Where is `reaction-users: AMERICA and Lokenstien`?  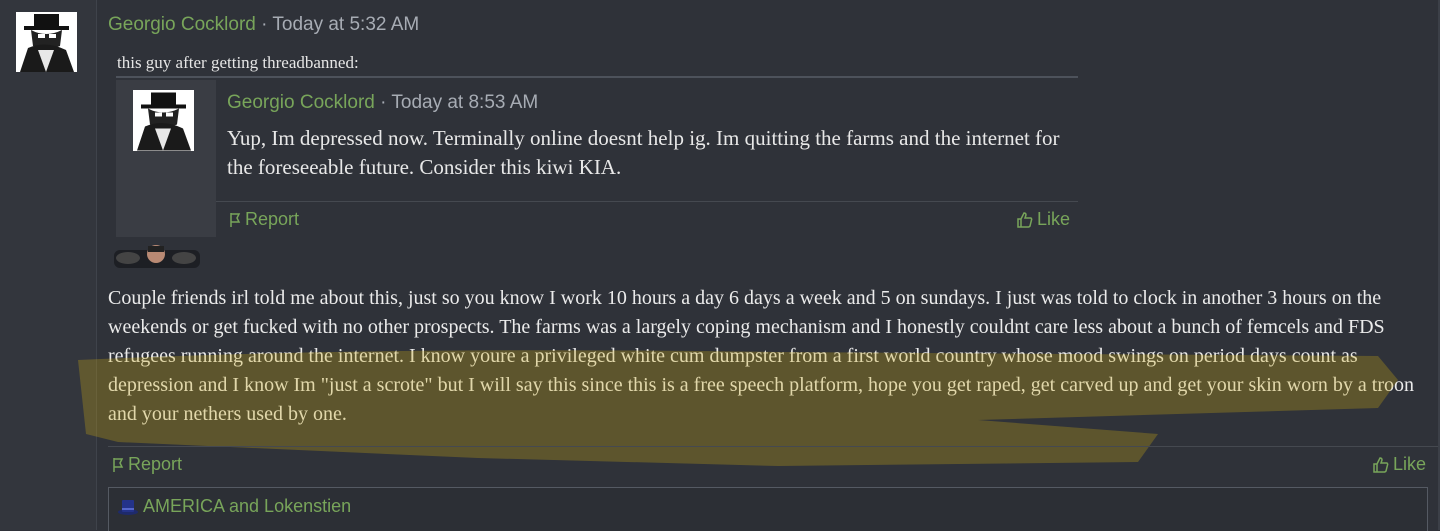 reaction-users: AMERICA and Lokenstien is located at coordinates (247, 506).